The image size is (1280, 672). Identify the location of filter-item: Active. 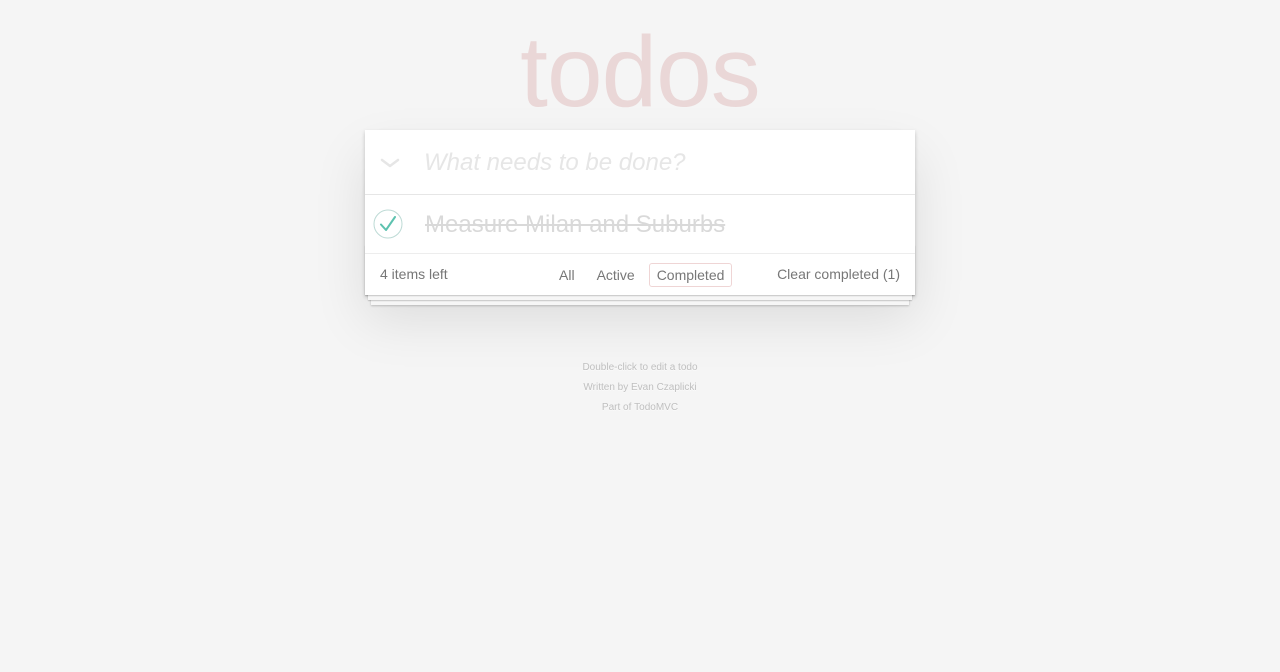
(616, 275).